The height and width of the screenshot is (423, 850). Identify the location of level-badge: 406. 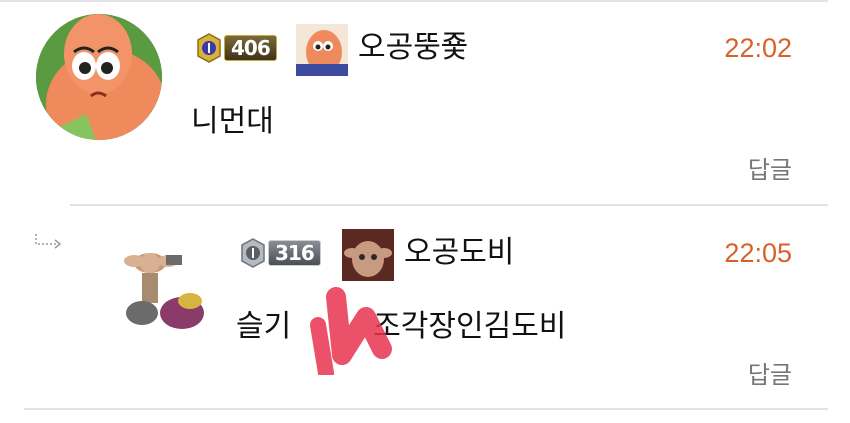
(235, 48).